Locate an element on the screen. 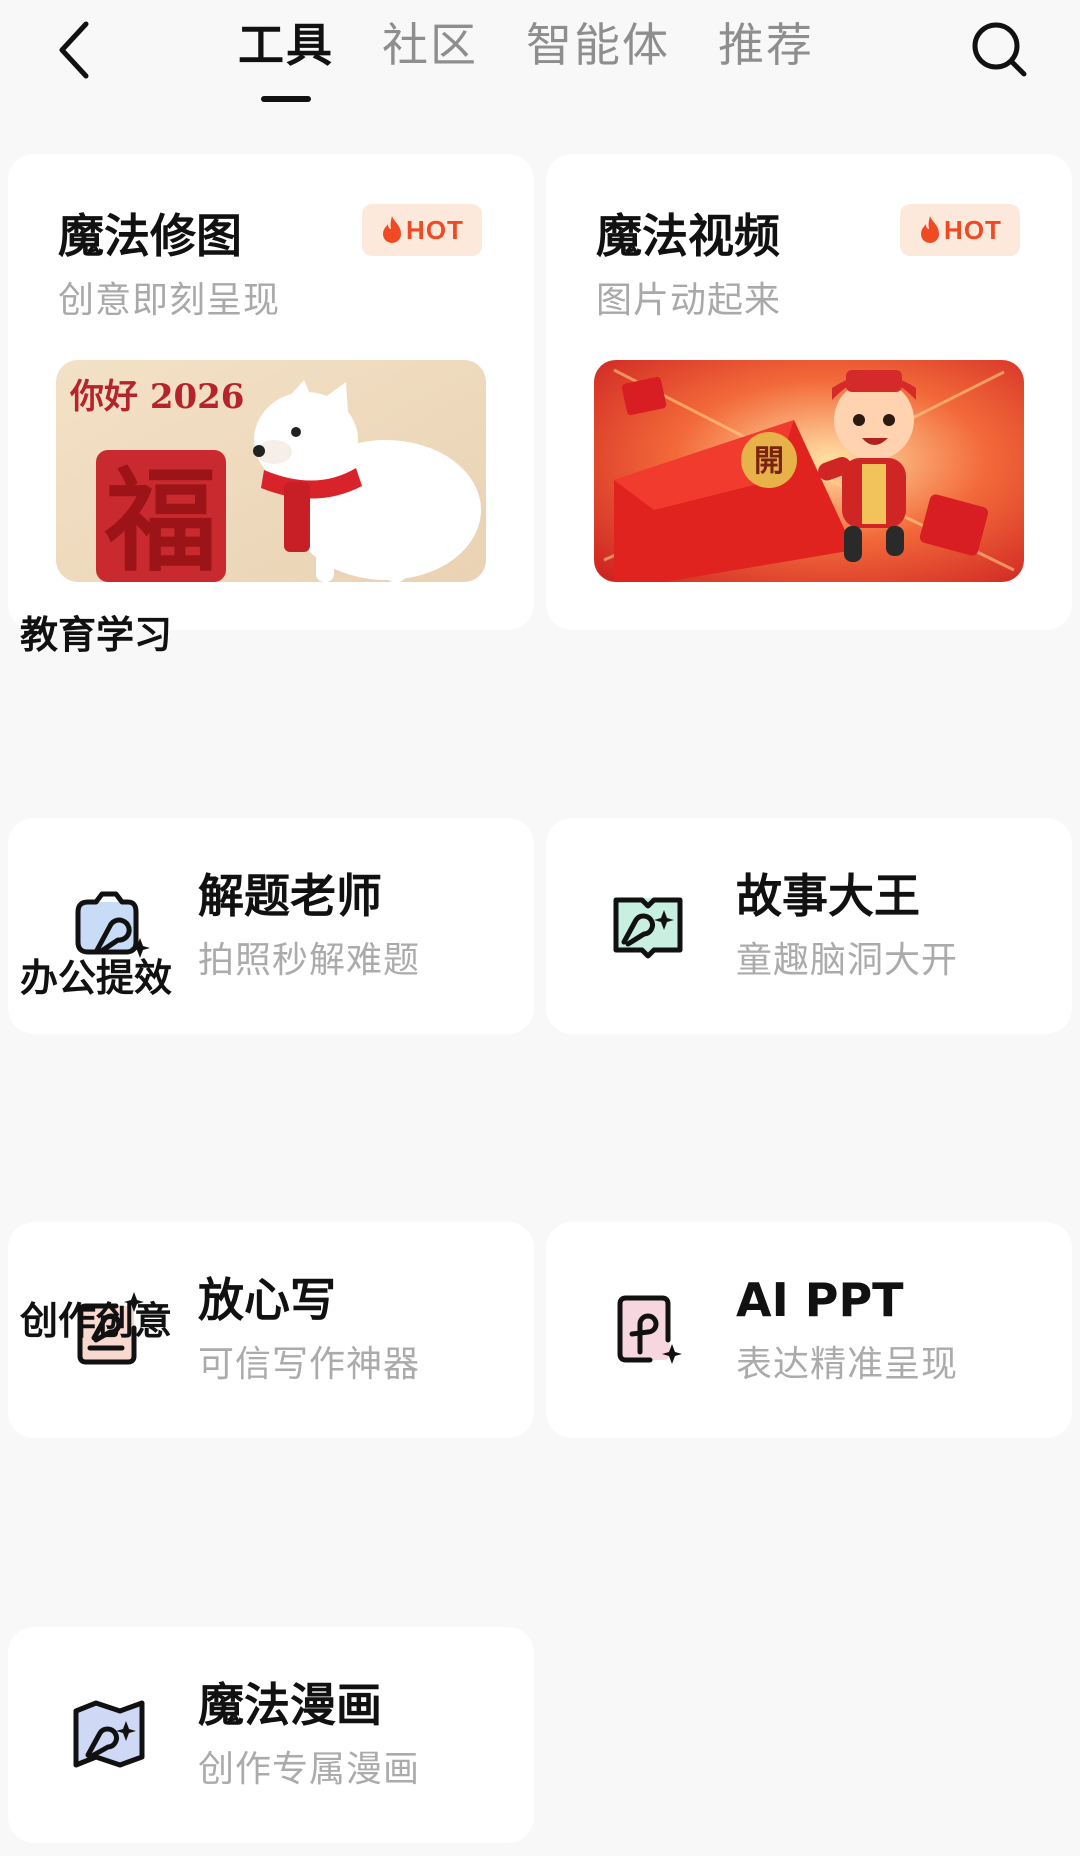  search-button is located at coordinates (1000, 50).